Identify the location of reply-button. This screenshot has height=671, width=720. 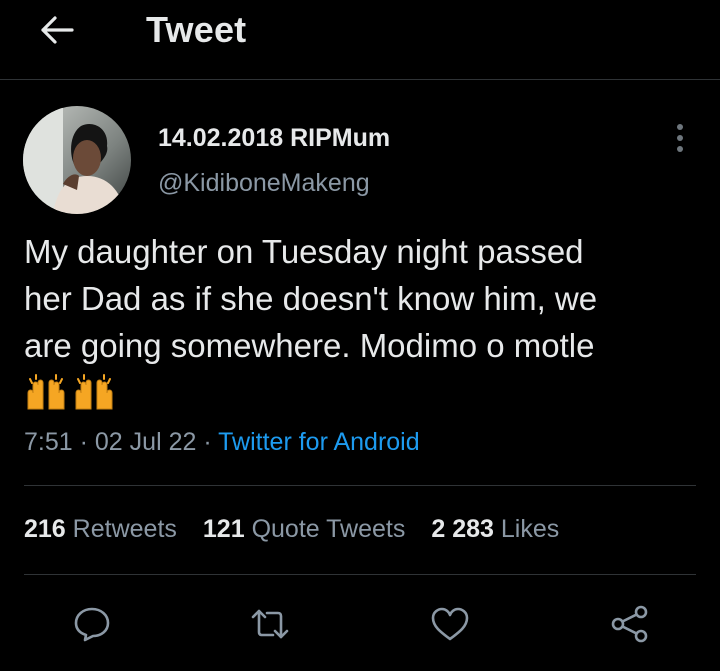
(92, 624).